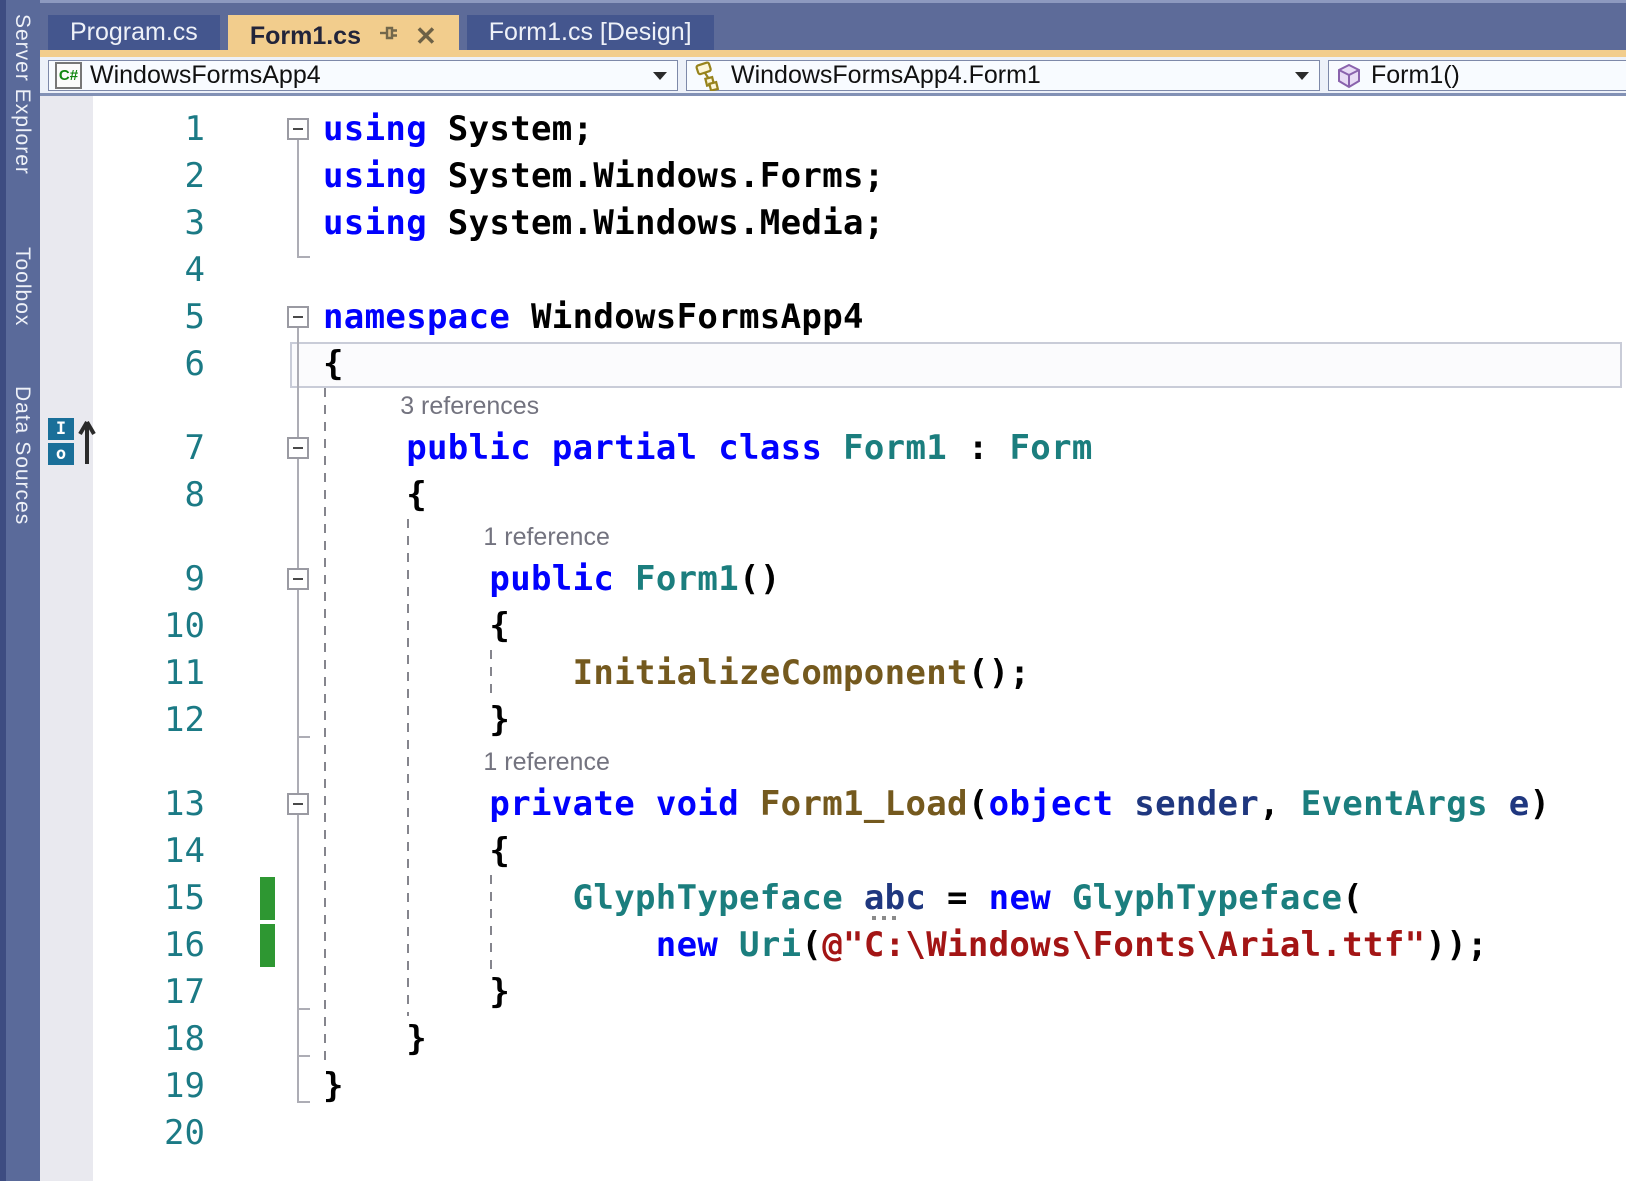  I want to click on code-text: using System.Windows.Media;, so click(604, 223).